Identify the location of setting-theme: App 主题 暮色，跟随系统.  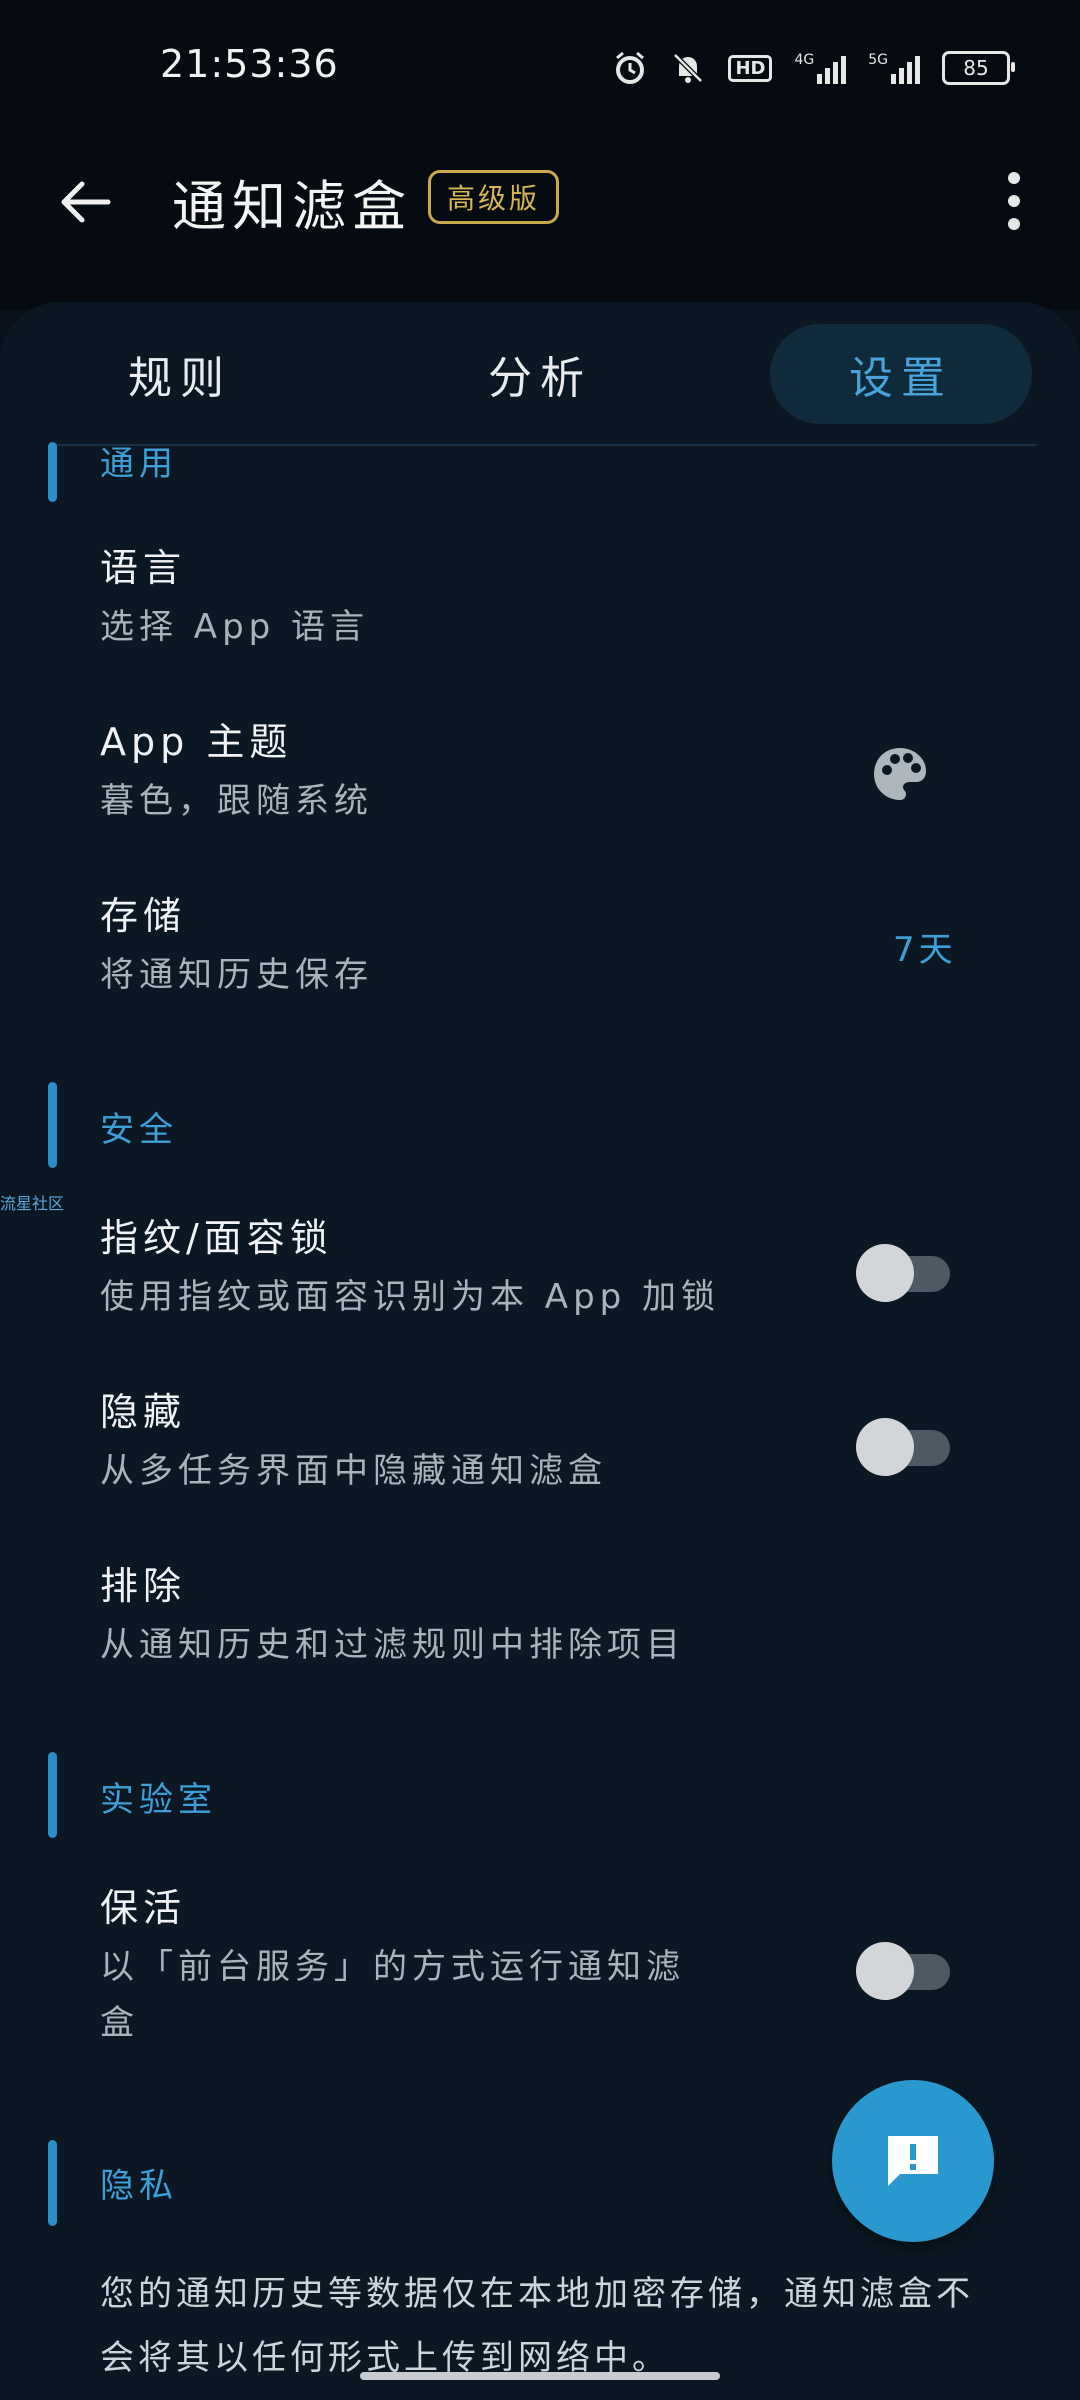
(540, 773).